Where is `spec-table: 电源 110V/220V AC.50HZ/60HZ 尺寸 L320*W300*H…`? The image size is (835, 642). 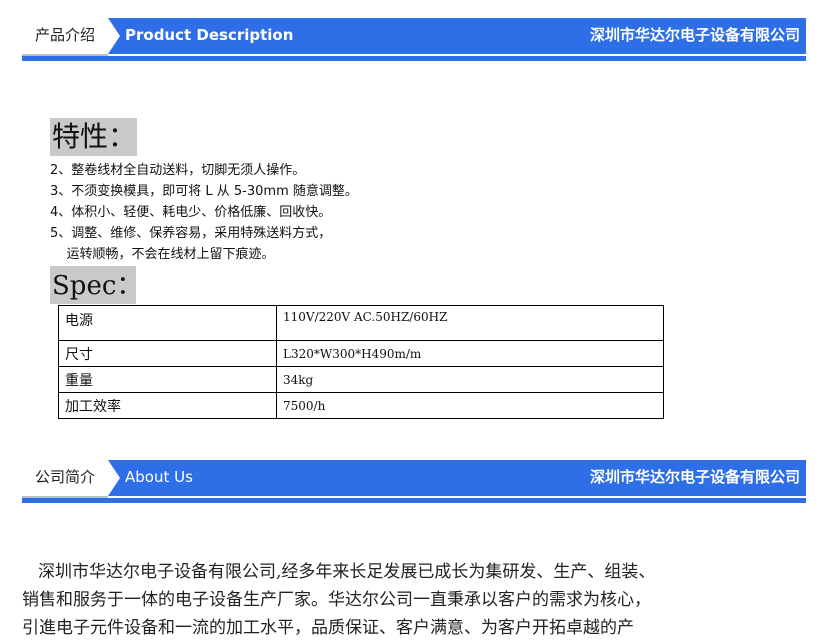 spec-table: 电源 110V/220V AC.50HZ/60HZ 尺寸 L320*W300*H… is located at coordinates (361, 362).